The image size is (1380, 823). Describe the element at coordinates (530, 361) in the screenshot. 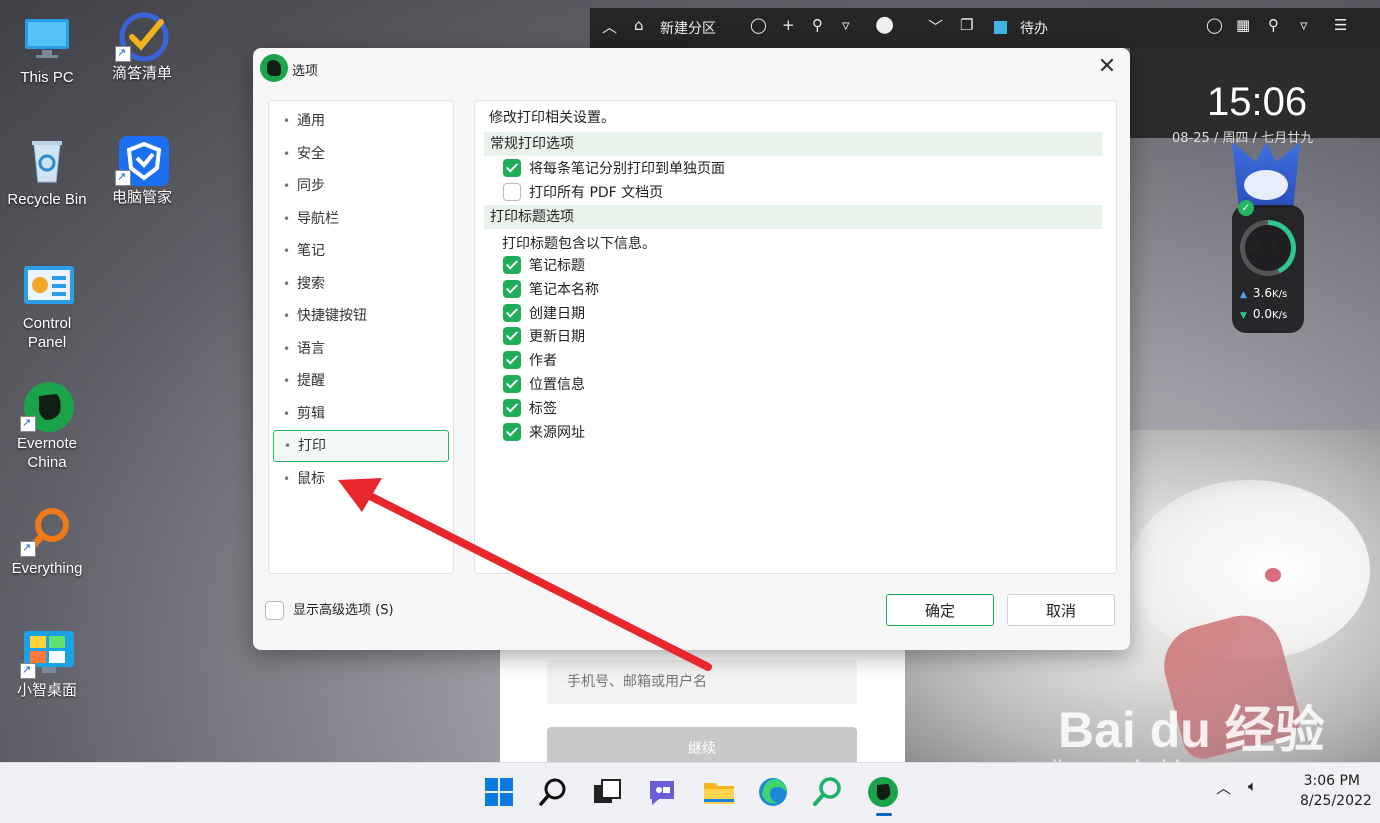

I see `option-author: 作者` at that location.